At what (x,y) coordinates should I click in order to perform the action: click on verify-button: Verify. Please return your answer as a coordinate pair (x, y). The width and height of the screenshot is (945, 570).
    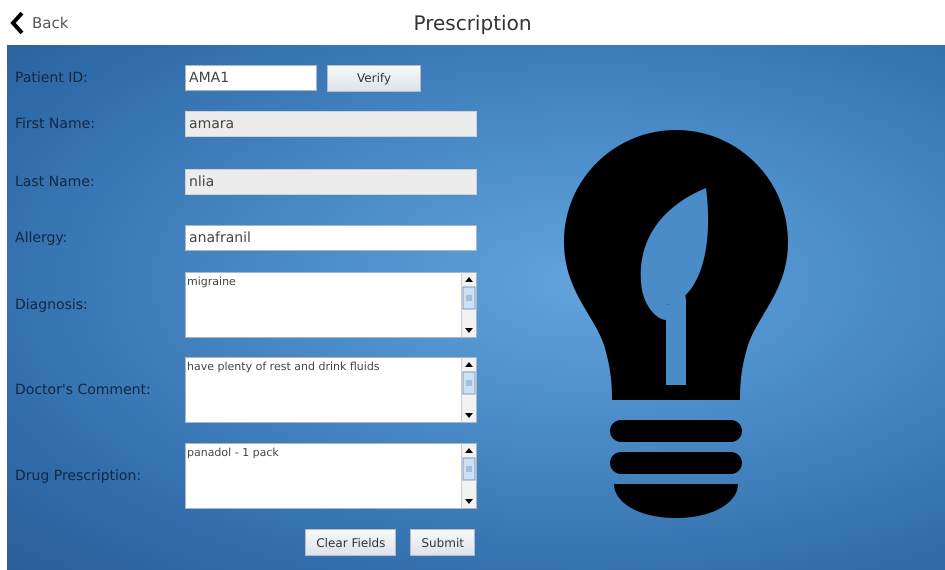
    Looking at the image, I should click on (374, 78).